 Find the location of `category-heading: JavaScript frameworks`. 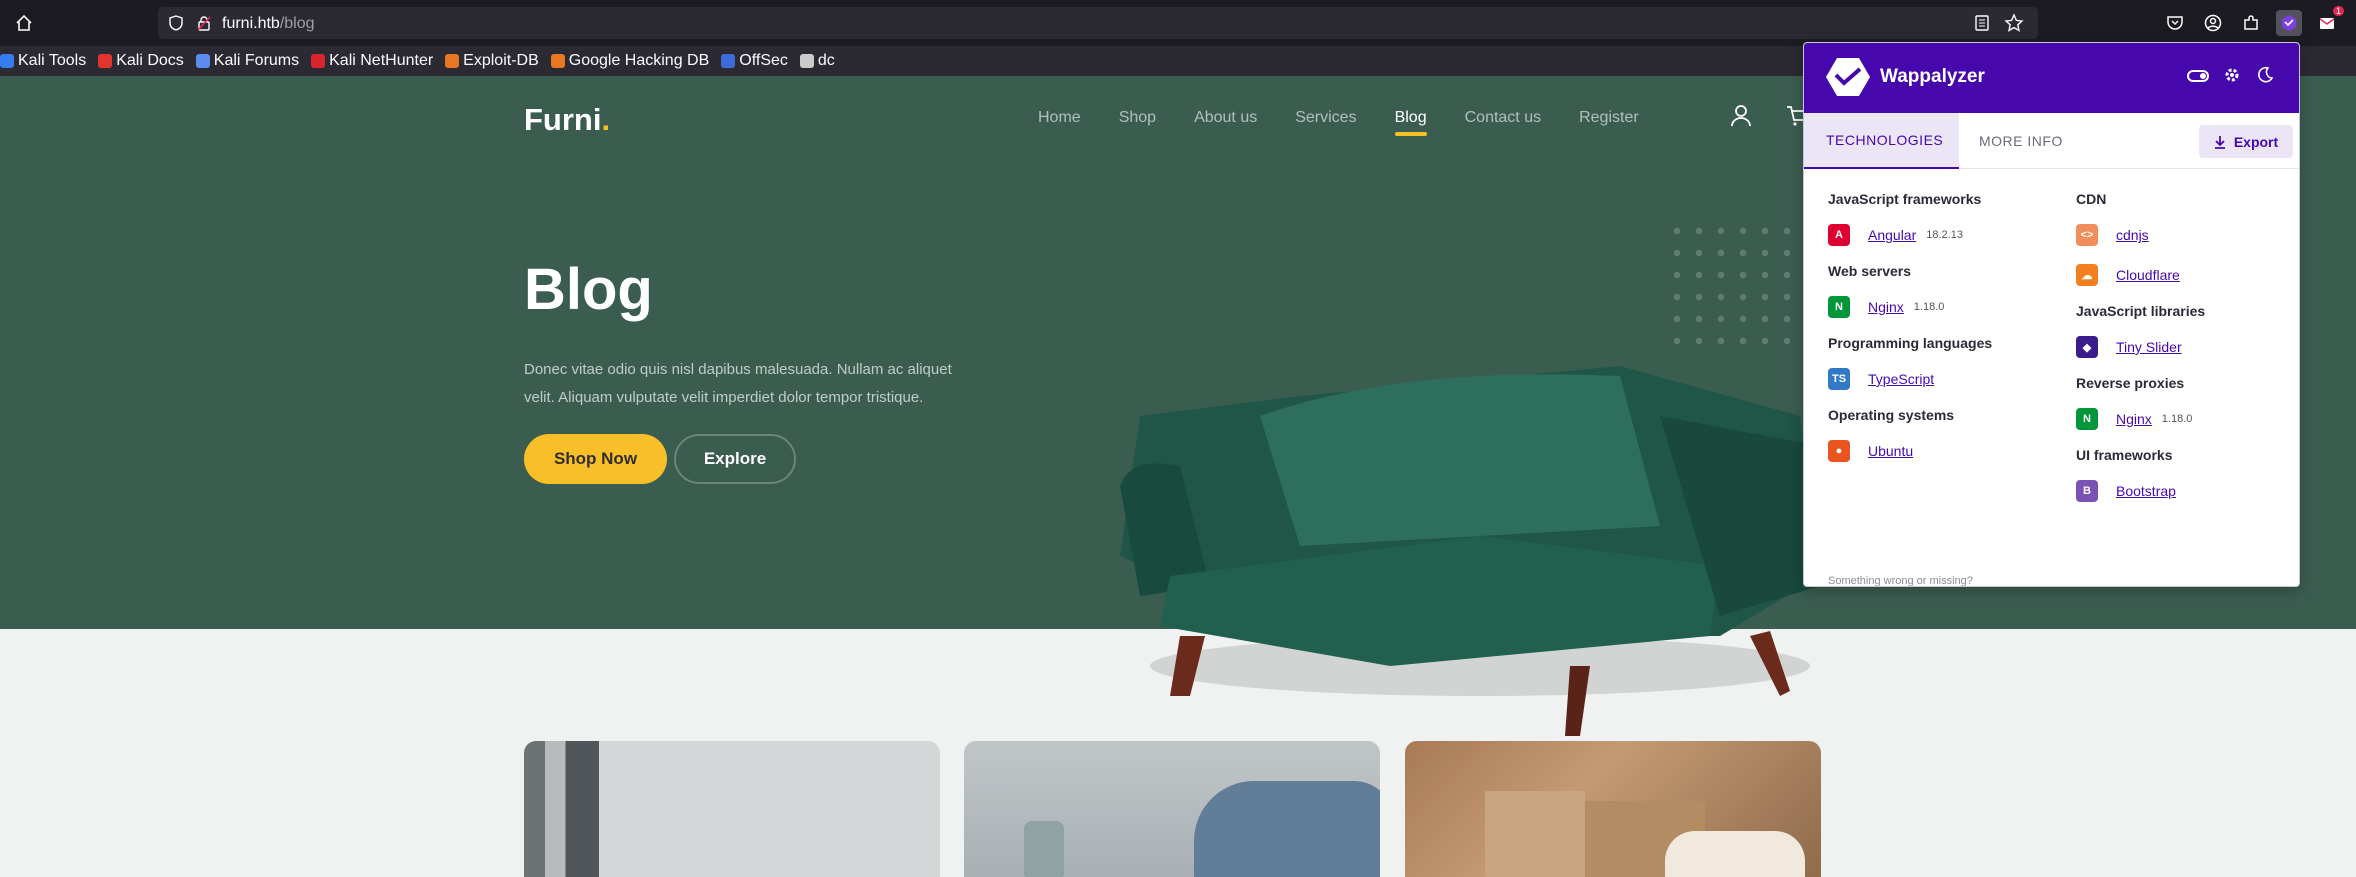

category-heading: JavaScript frameworks is located at coordinates (1905, 199).